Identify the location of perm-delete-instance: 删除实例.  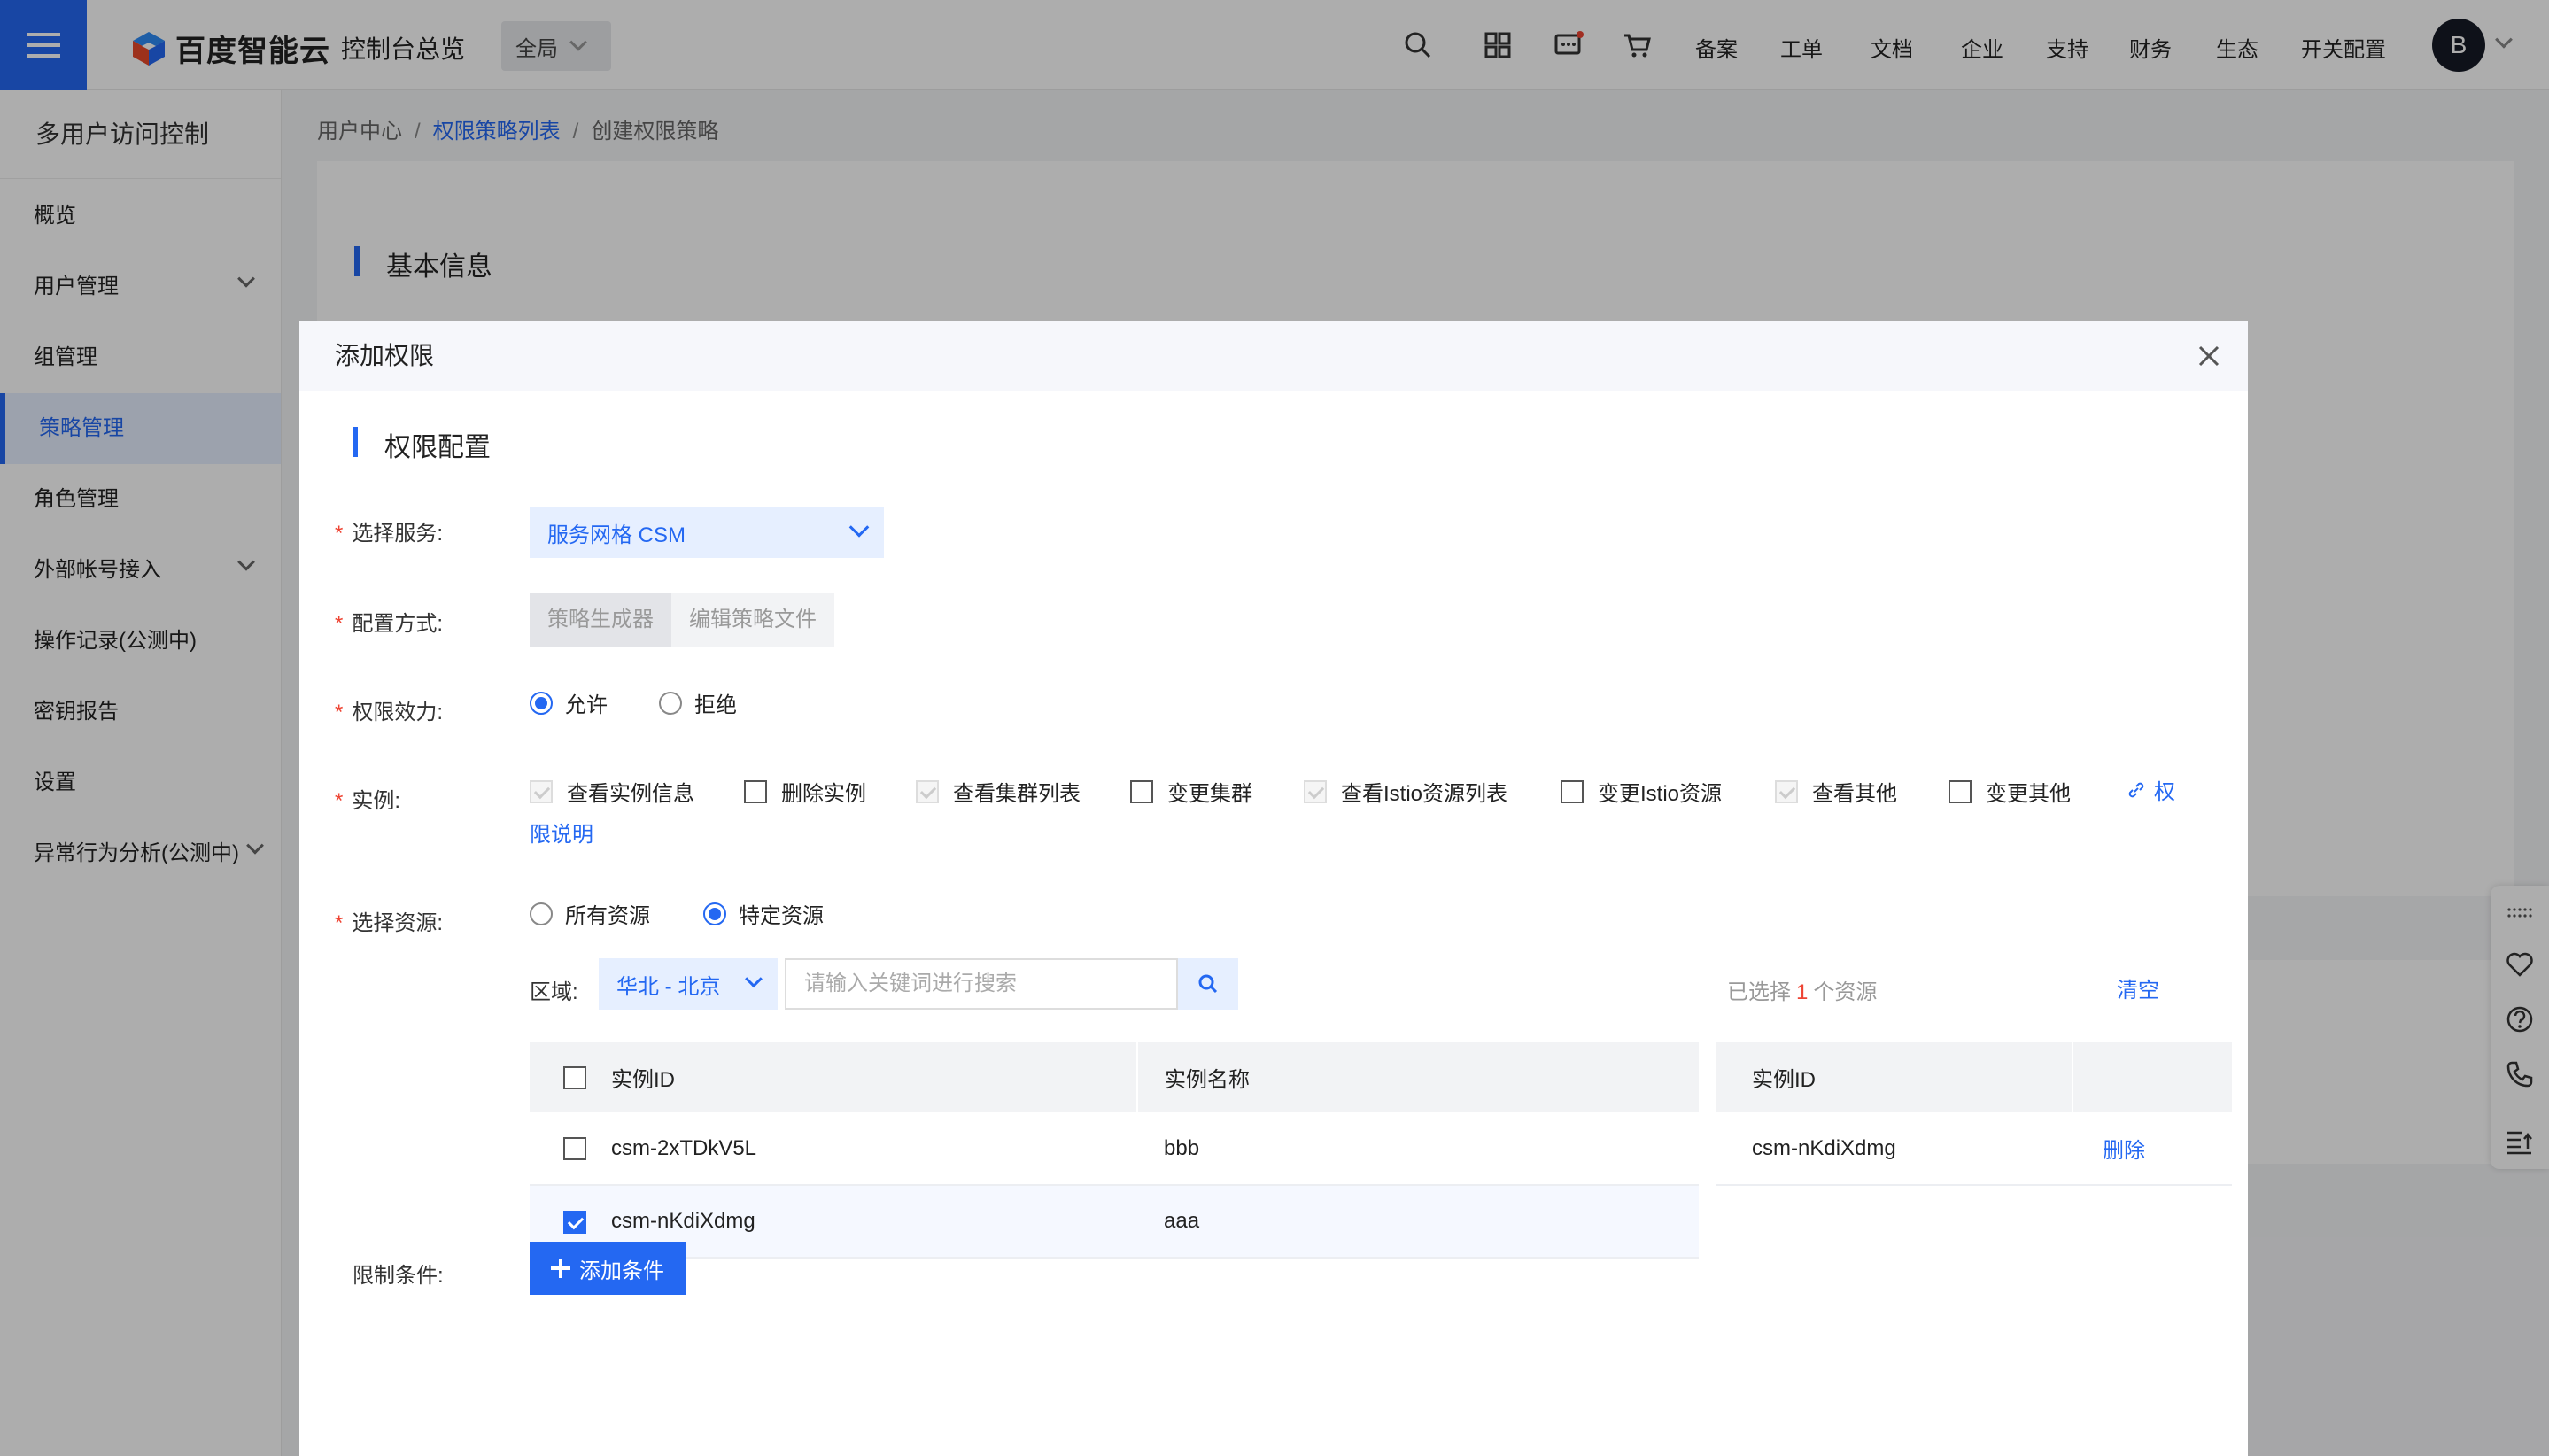
(805, 791).